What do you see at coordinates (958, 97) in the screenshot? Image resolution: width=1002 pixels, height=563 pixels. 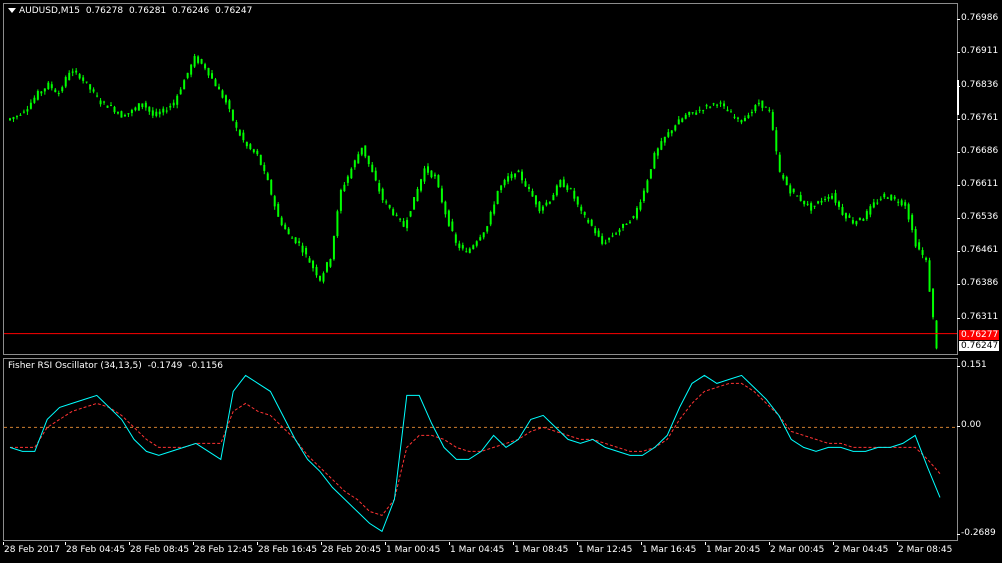 I see `price-scale-marker` at bounding box center [958, 97].